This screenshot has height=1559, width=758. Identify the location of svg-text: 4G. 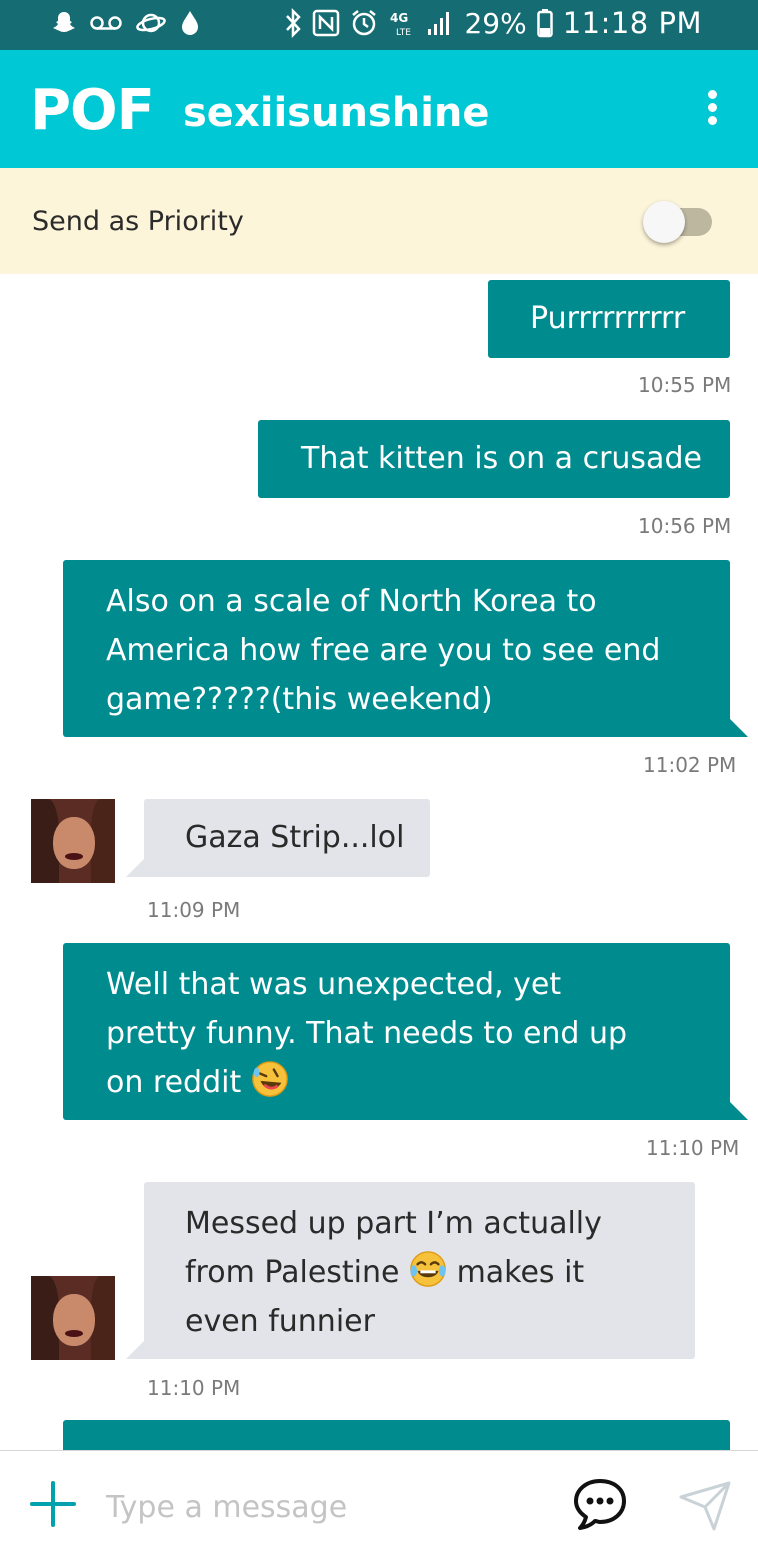
(399, 18).